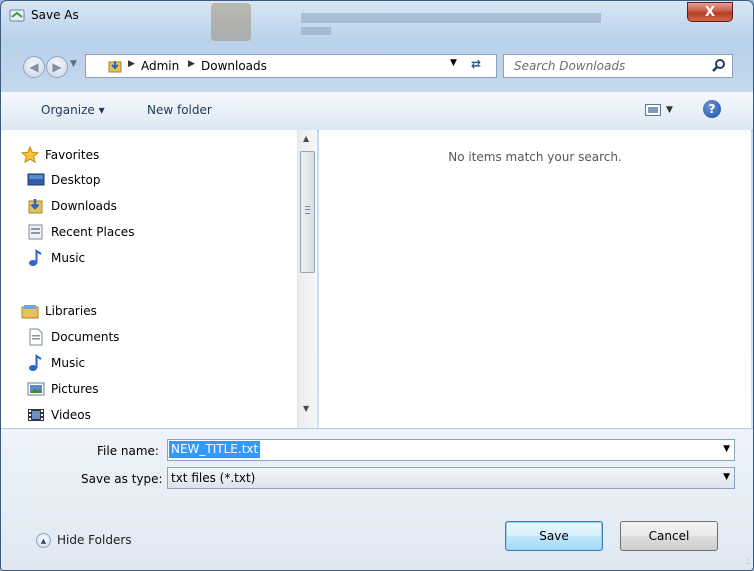 Image resolution: width=754 pixels, height=571 pixels. What do you see at coordinates (726, 449) in the screenshot?
I see `file-name-dropdown-icon: ▼` at bounding box center [726, 449].